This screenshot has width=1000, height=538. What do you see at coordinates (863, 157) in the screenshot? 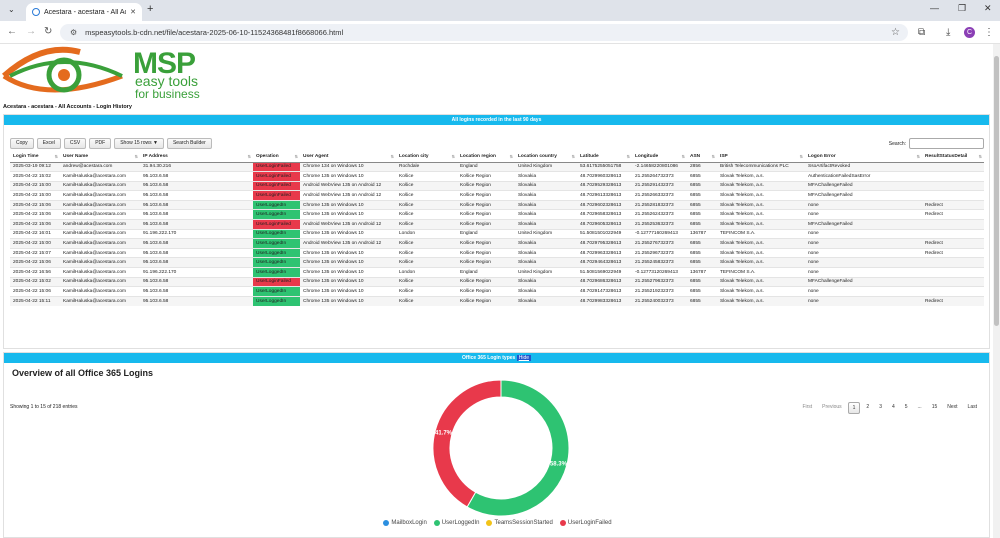
I see `column-header: Logon Error ⇅` at bounding box center [863, 157].